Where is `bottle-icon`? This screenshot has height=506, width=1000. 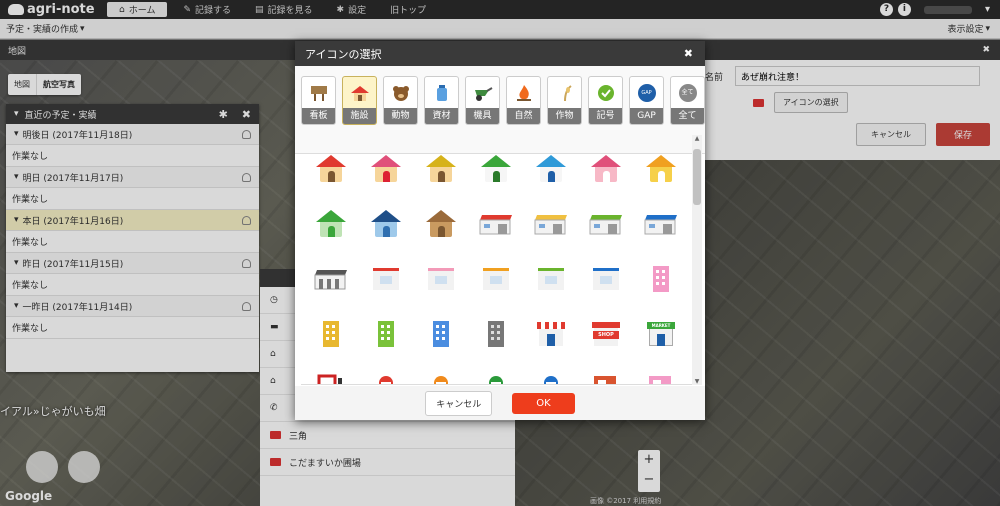
bottle-icon is located at coordinates (441, 92).